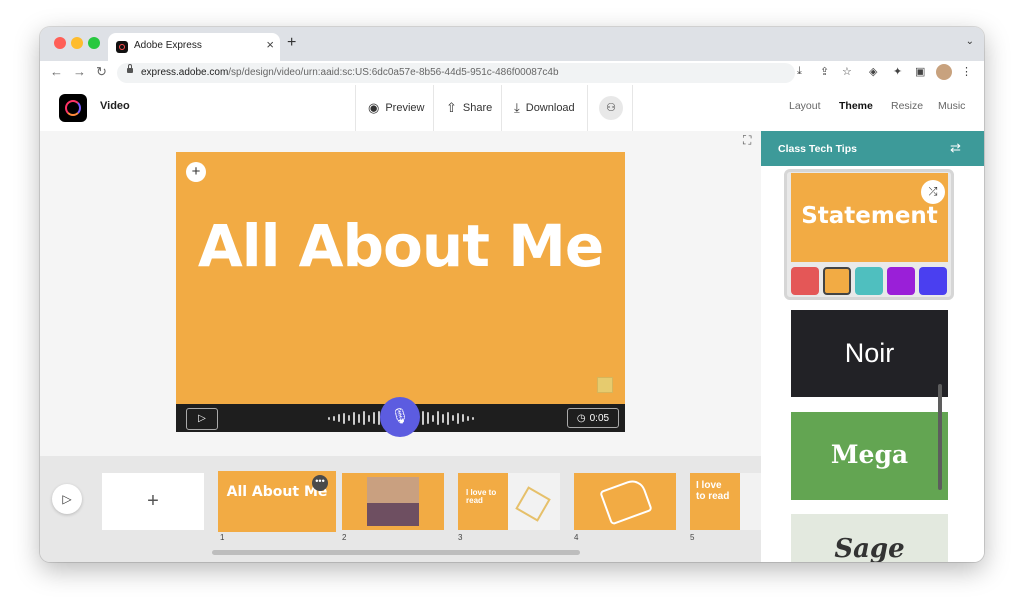 The height and width of the screenshot is (615, 1024). Describe the element at coordinates (873, 71) in the screenshot. I see `extension-layers-icon: ◈` at that location.